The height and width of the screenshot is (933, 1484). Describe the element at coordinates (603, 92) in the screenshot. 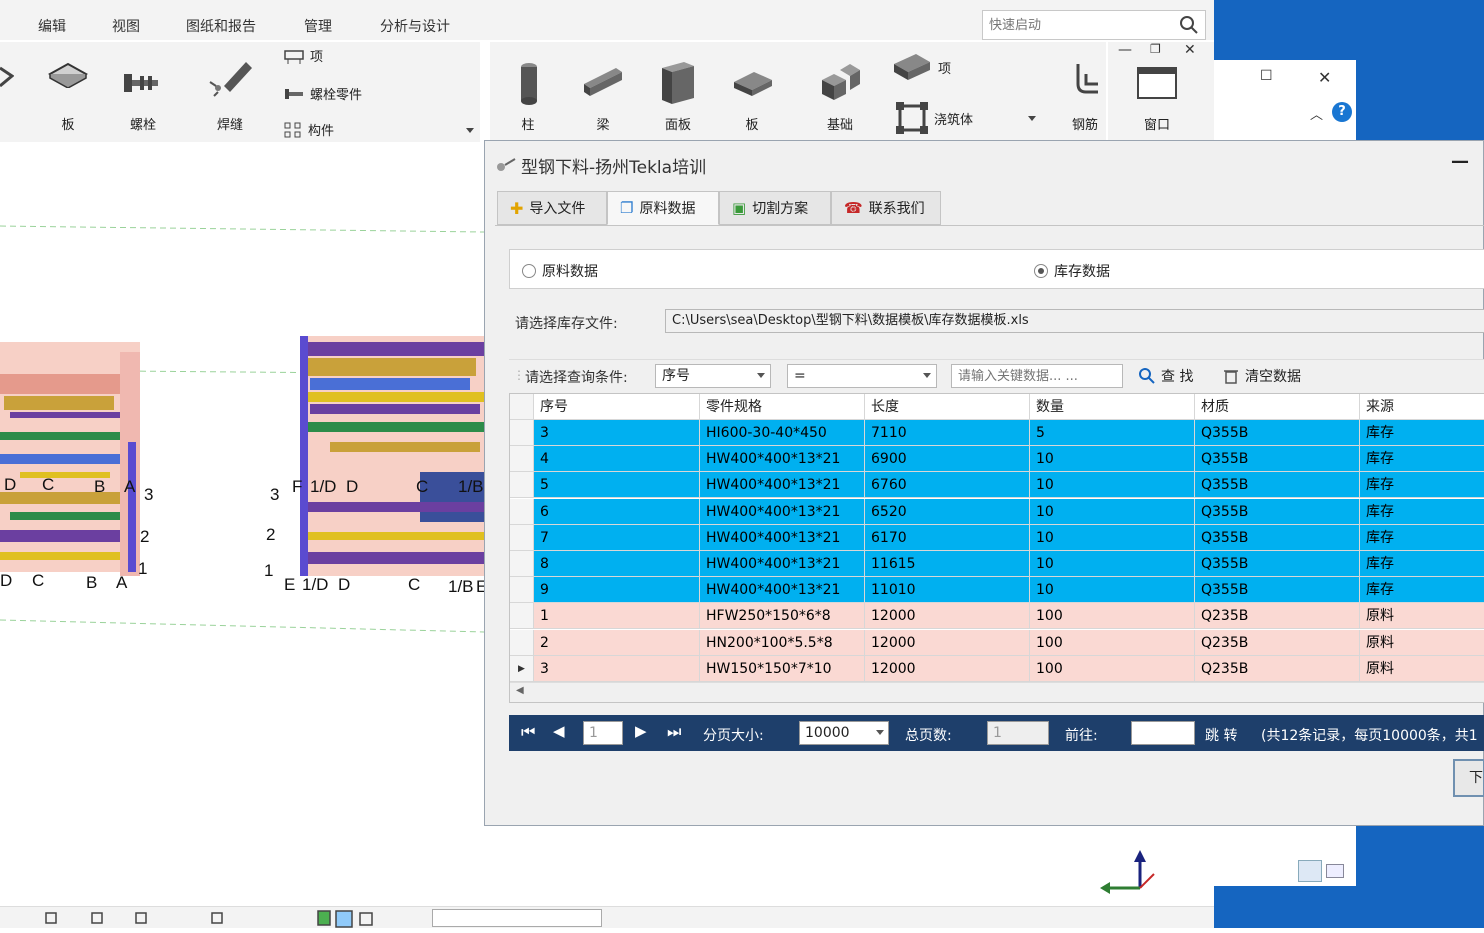

I see `beam-button: 梁` at that location.